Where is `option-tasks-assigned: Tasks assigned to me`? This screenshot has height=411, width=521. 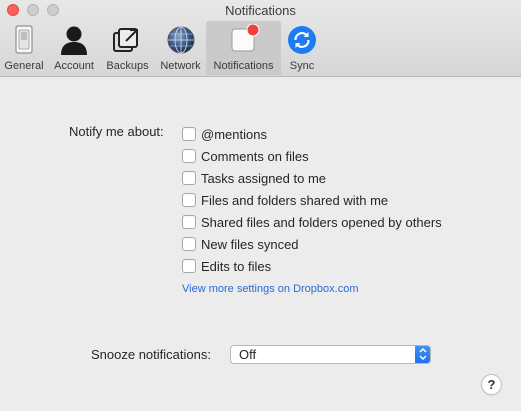 option-tasks-assigned: Tasks assigned to me is located at coordinates (312, 178).